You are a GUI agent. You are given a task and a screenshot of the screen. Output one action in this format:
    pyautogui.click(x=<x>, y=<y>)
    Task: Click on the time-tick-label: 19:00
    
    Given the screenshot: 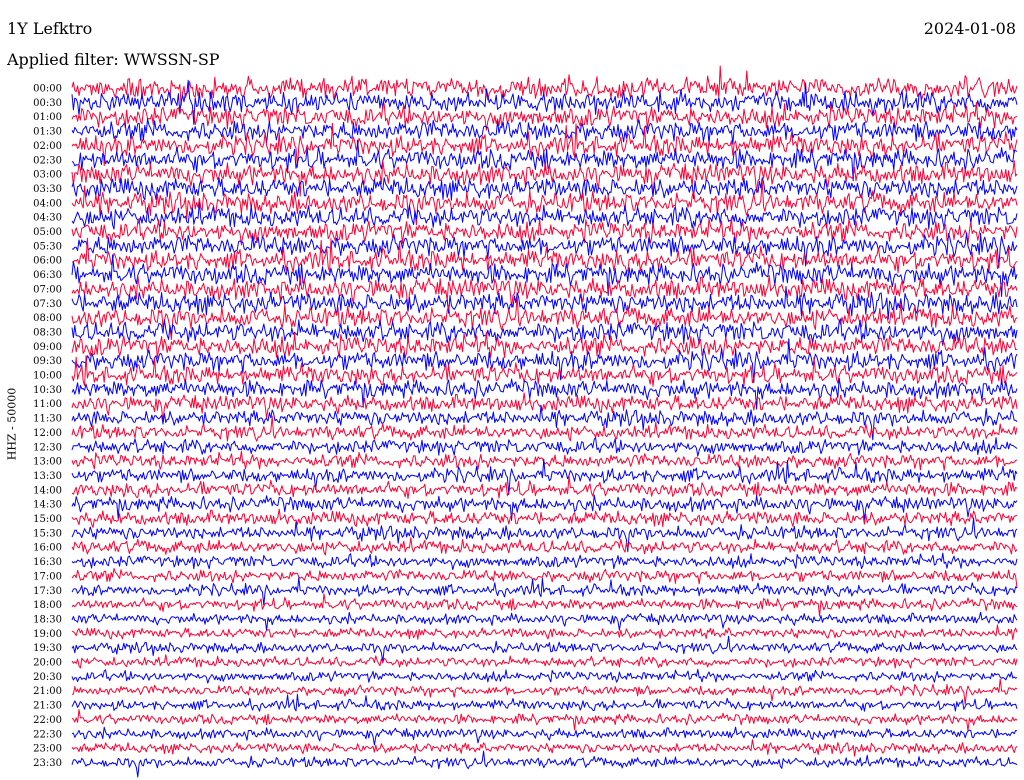 What is the action you would take?
    pyautogui.click(x=47, y=634)
    